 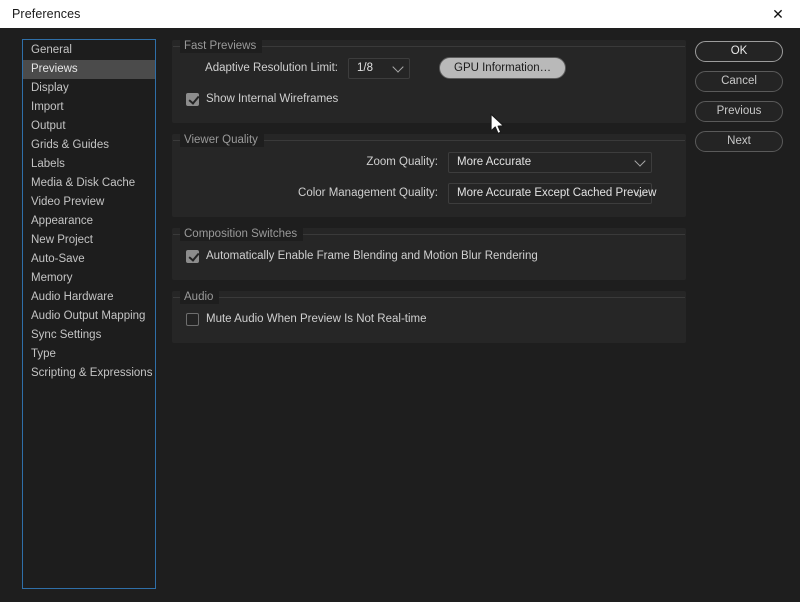 I want to click on sidebar-item-audio-hardware: Audio Hardware, so click(x=89, y=297).